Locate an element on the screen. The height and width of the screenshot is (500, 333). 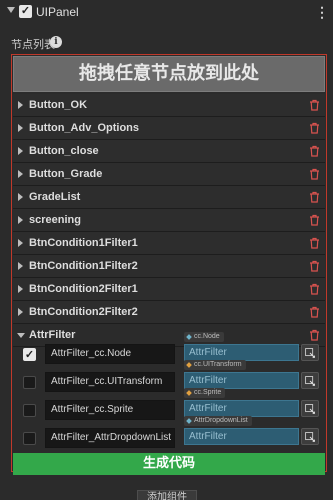
component-name-field: AttrFilter_cc.UITransform is located at coordinates (110, 382).